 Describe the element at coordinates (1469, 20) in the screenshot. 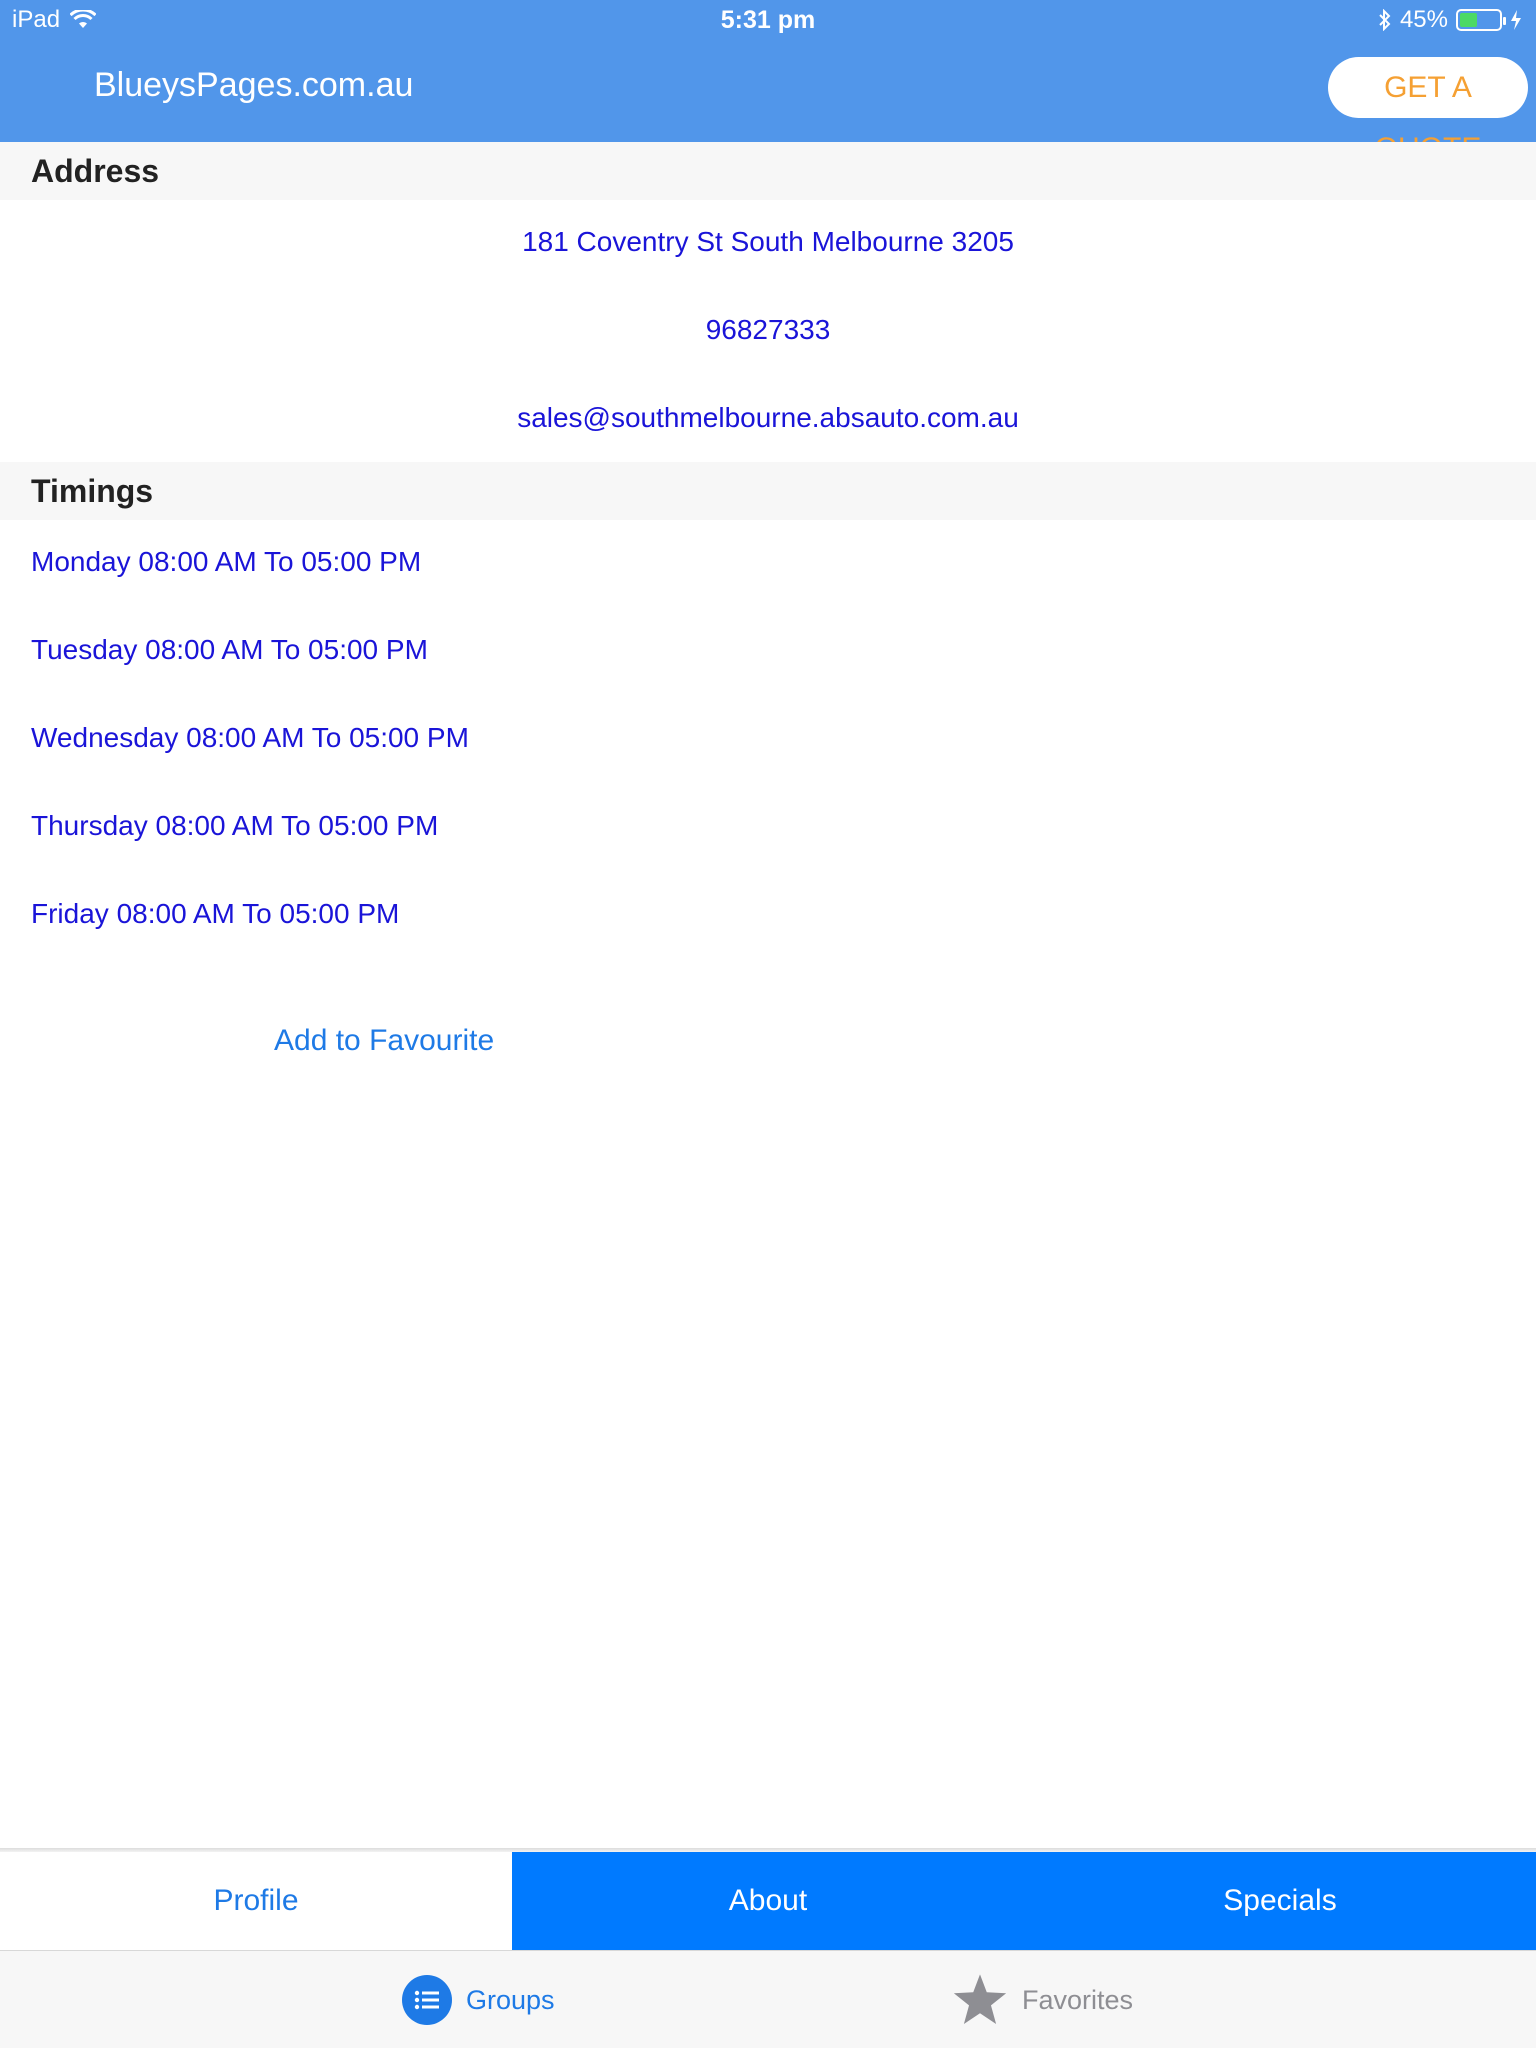

I see `battery-fill` at that location.